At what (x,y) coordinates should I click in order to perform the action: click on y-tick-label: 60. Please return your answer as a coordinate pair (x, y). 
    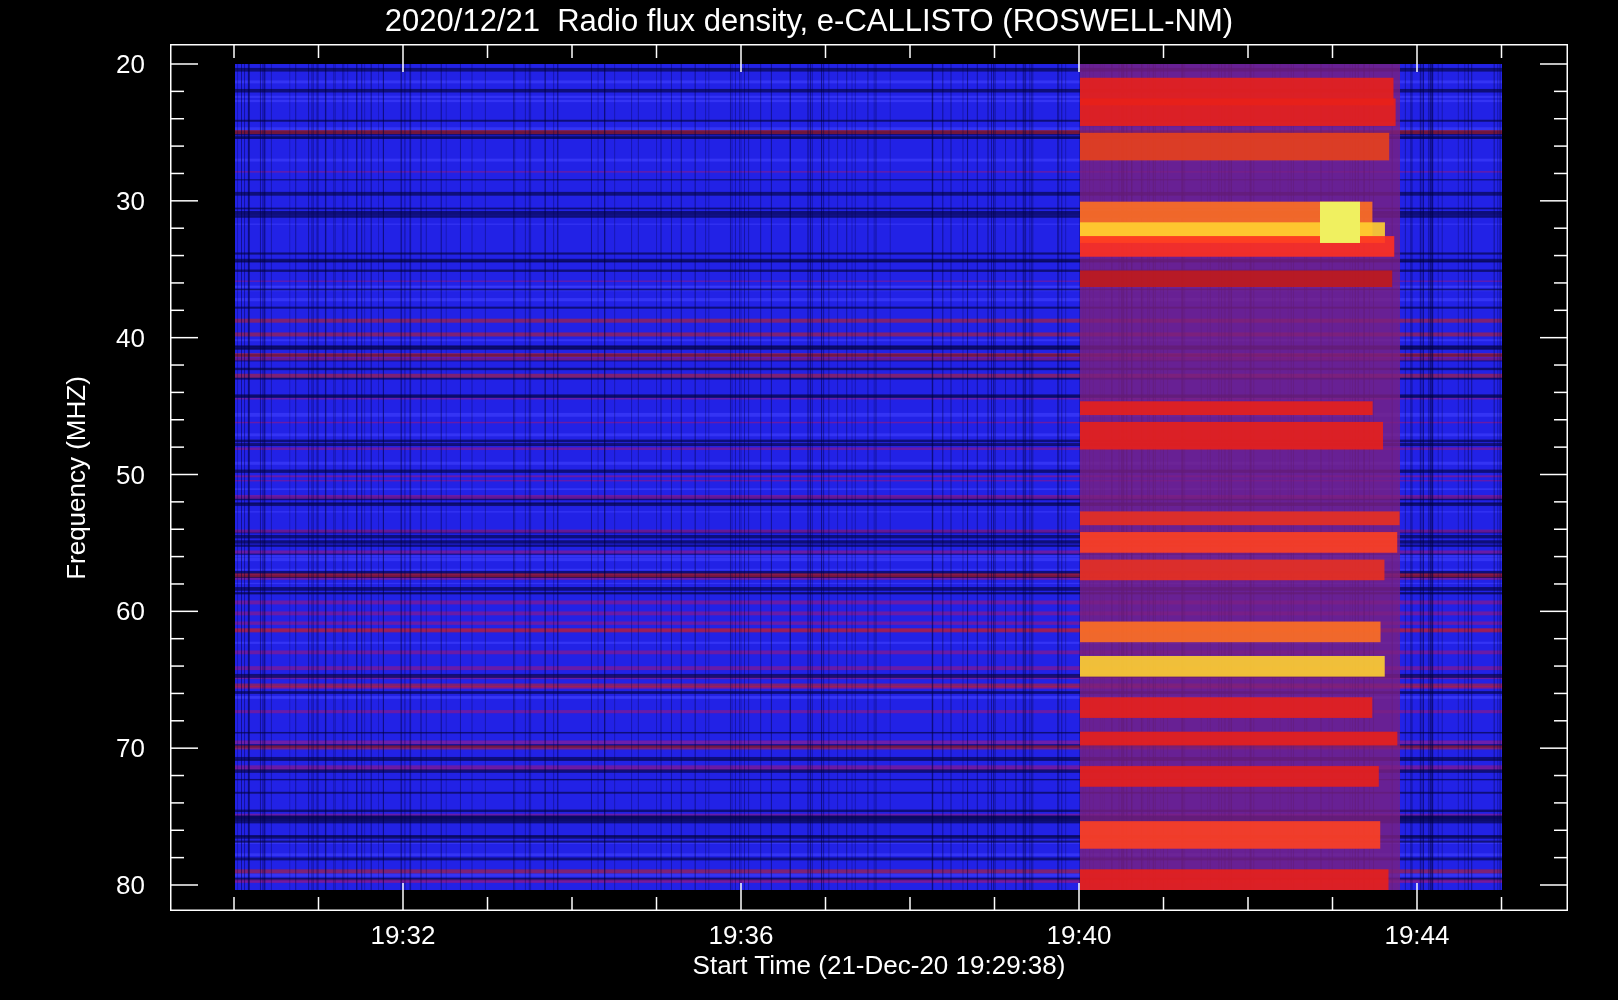
    Looking at the image, I should click on (130, 611).